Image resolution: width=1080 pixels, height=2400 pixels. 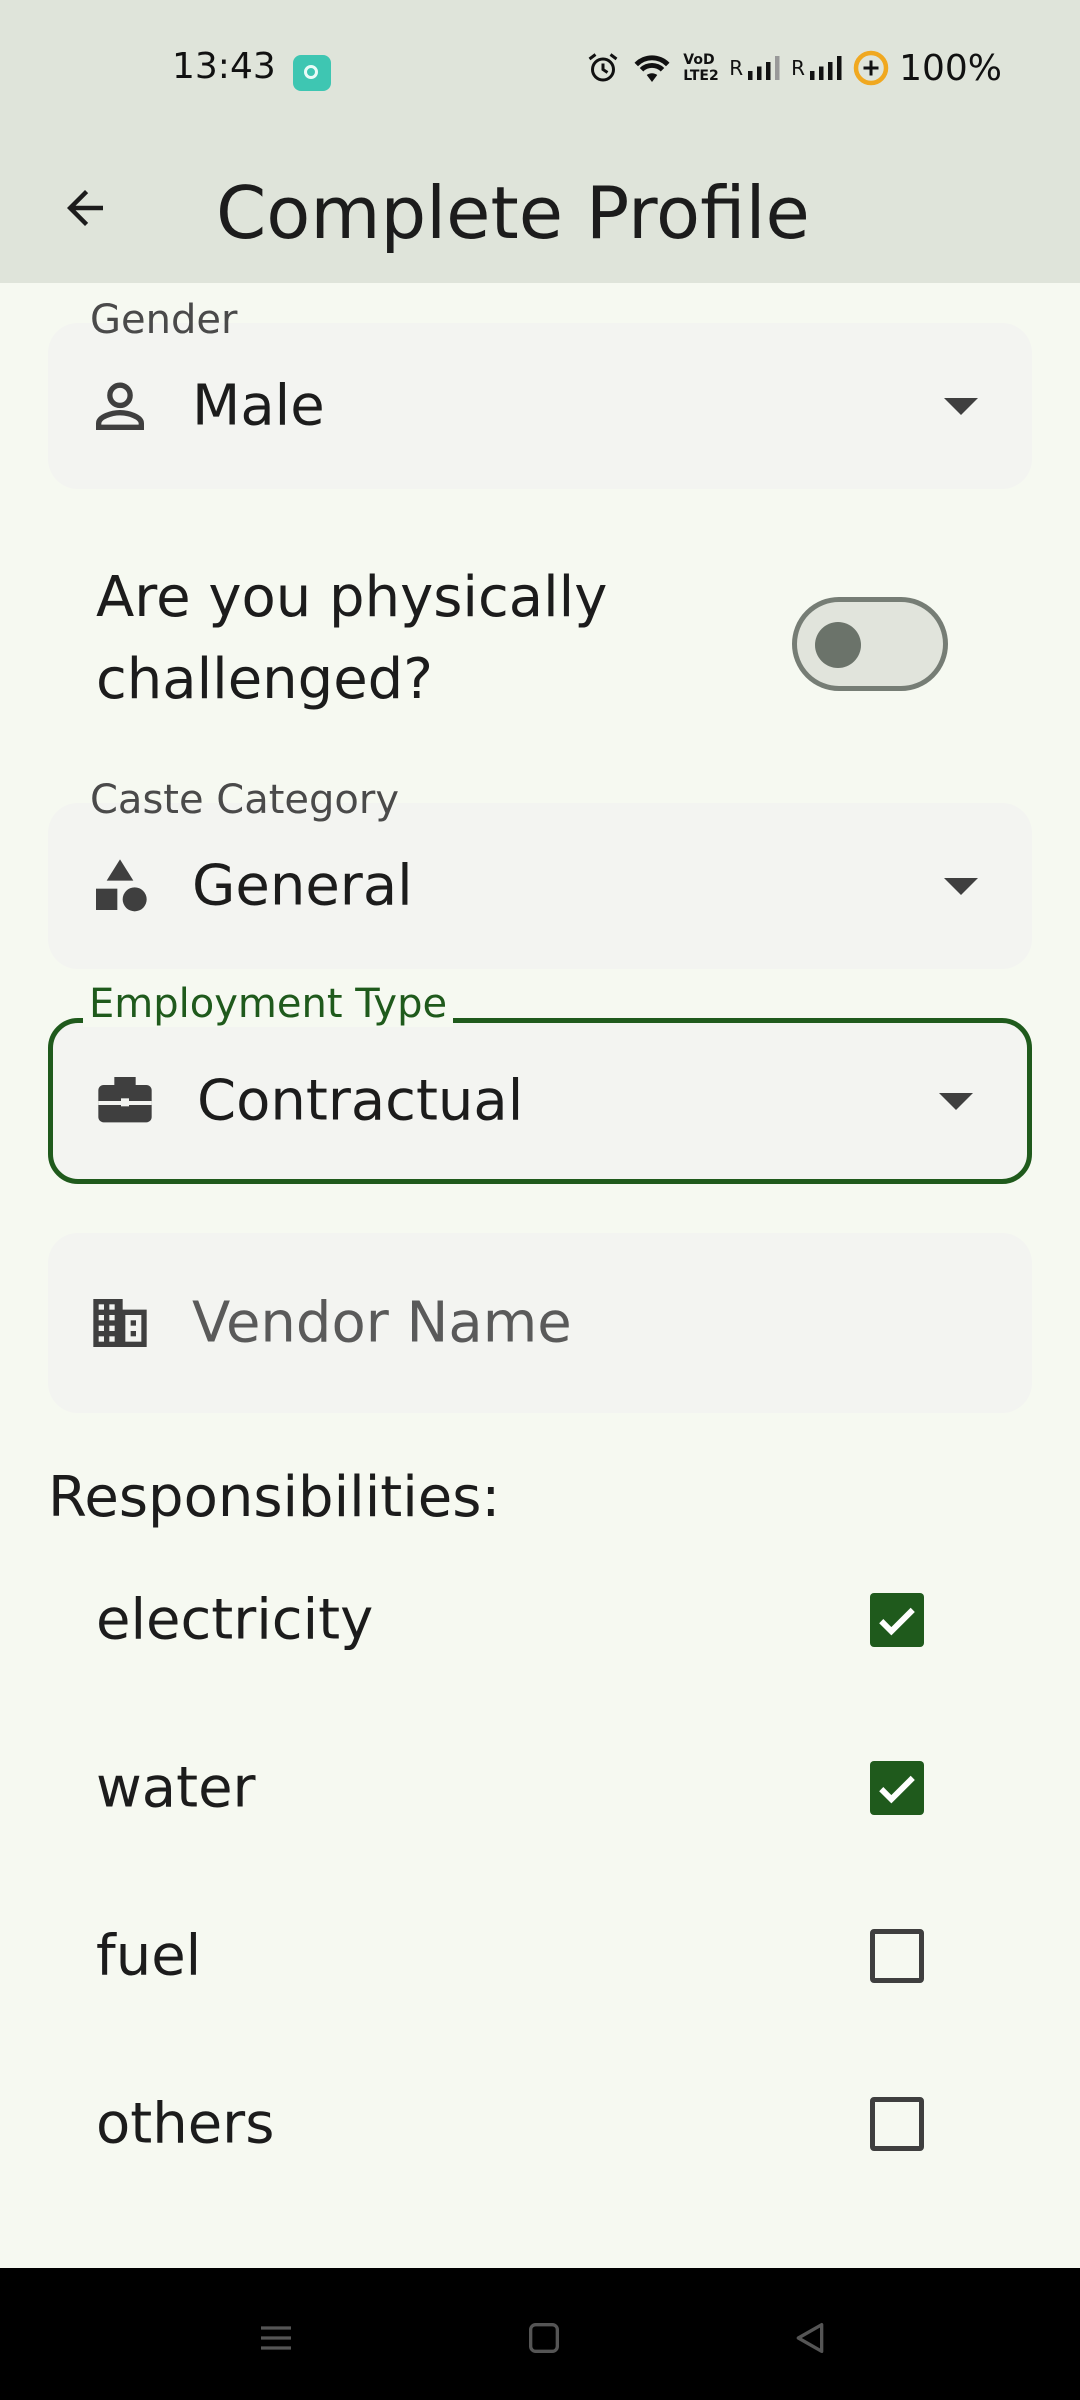 I want to click on status-icons: VoD LTE2 R R 100%, so click(x=793, y=68).